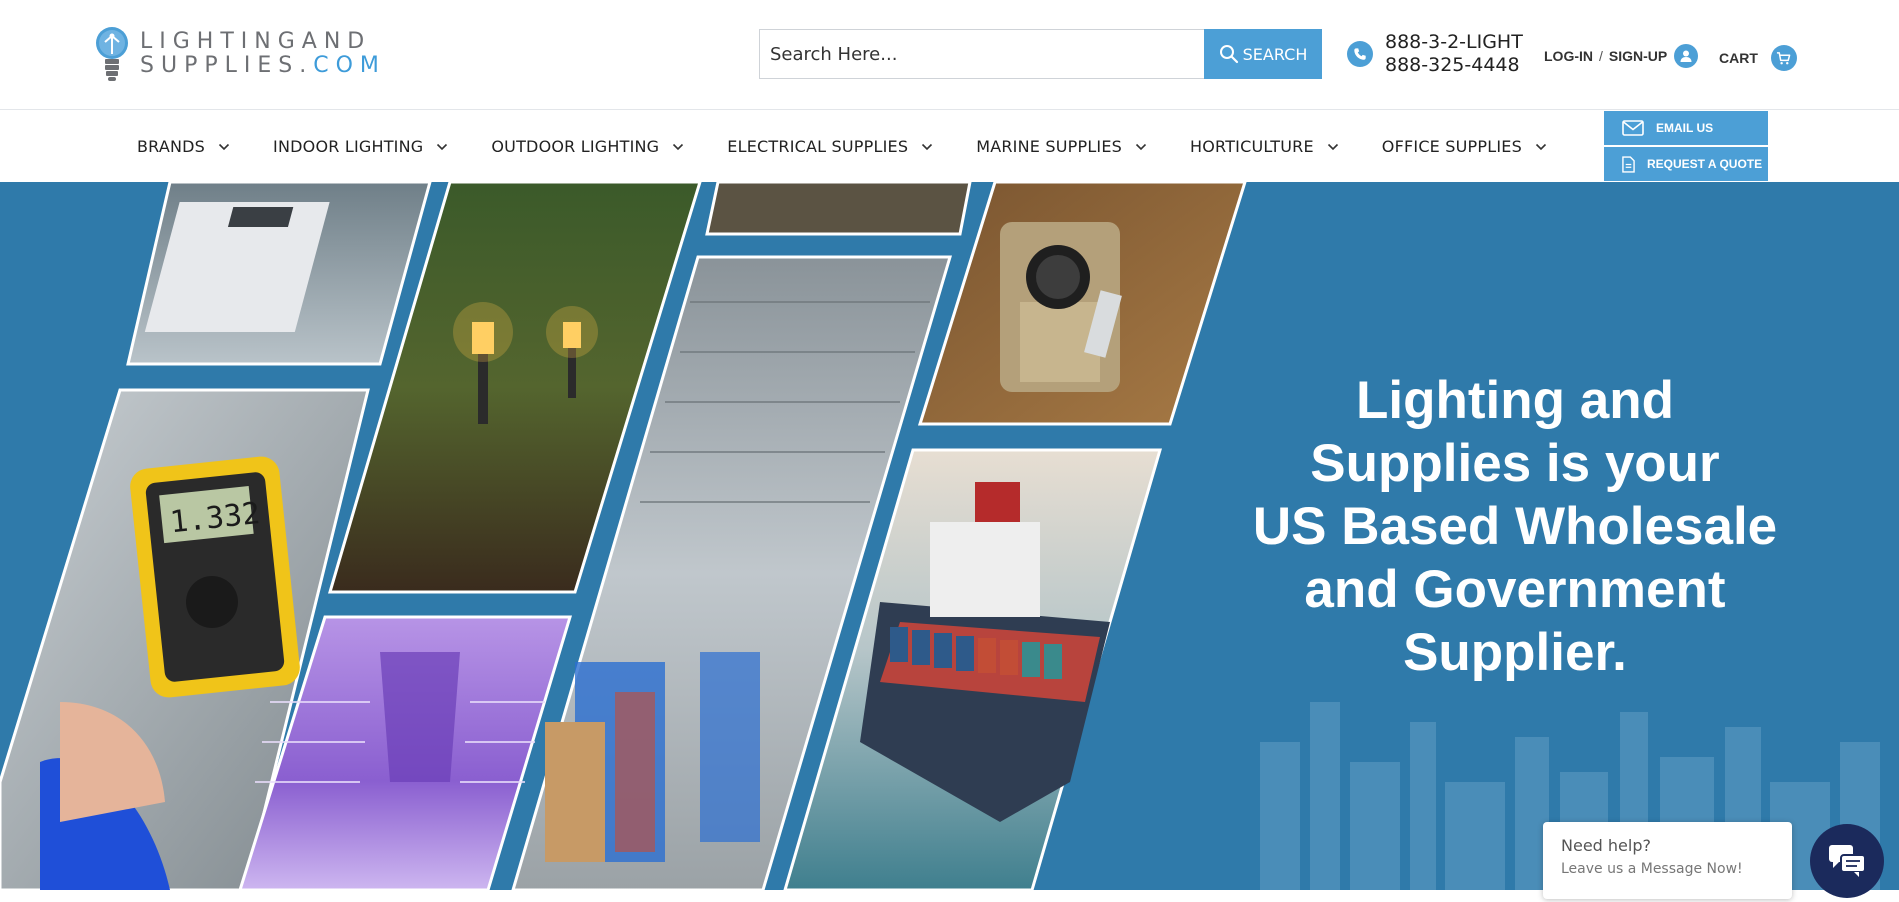 The width and height of the screenshot is (1899, 902). I want to click on site-logo: LIGHTINGAND SUPPLIES.COM, so click(235, 54).